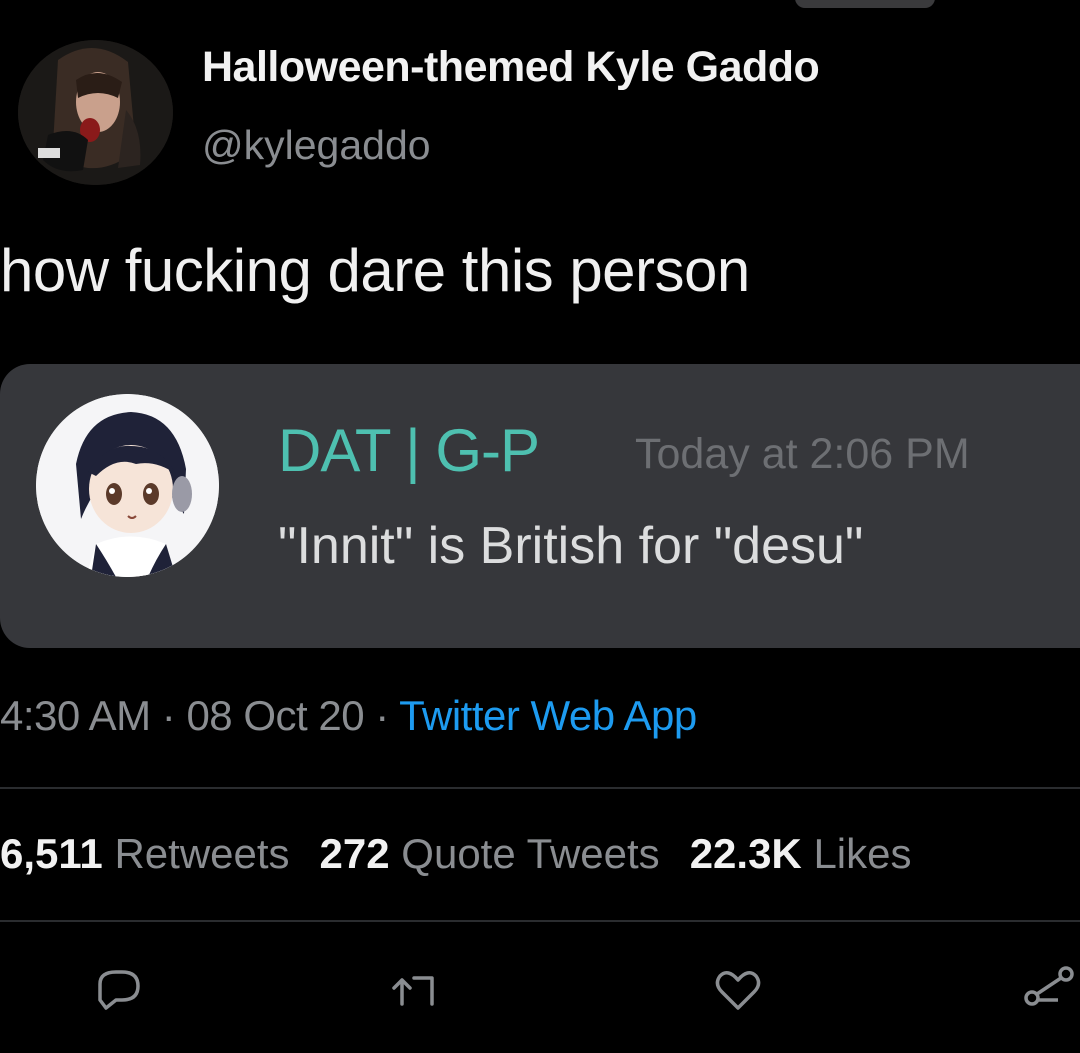  What do you see at coordinates (540, 990) in the screenshot?
I see `tweet-actions` at bounding box center [540, 990].